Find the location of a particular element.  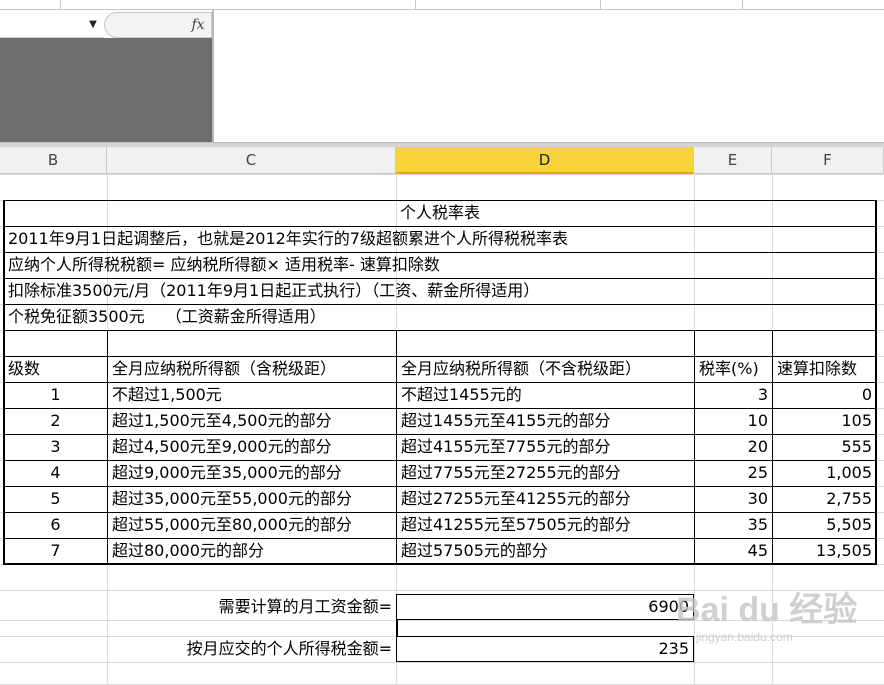

header-deduction: 速算扣除数 is located at coordinates (817, 368).